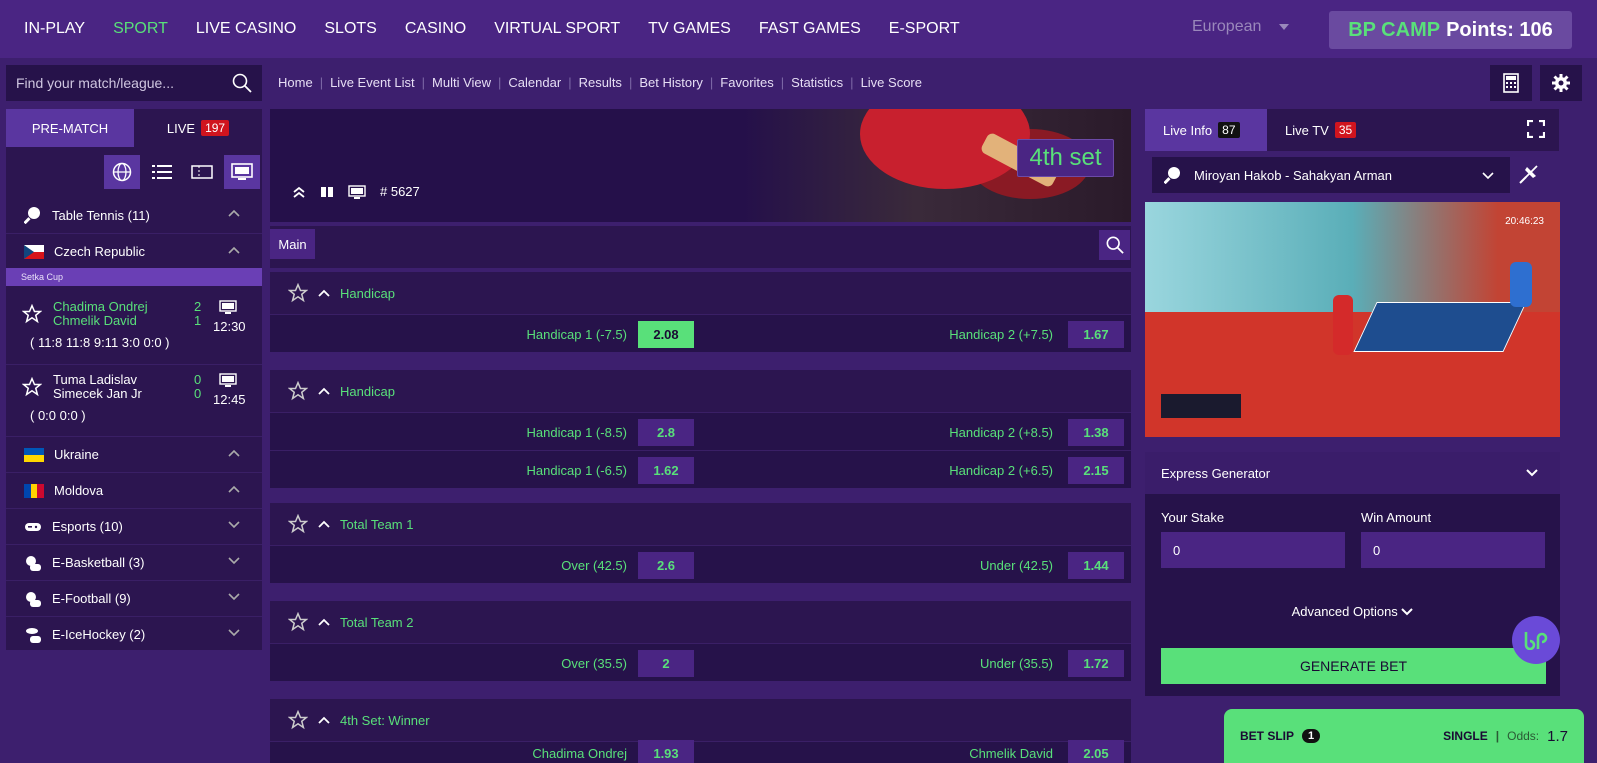  What do you see at coordinates (1096, 470) in the screenshot?
I see `odds-button: 2.15` at bounding box center [1096, 470].